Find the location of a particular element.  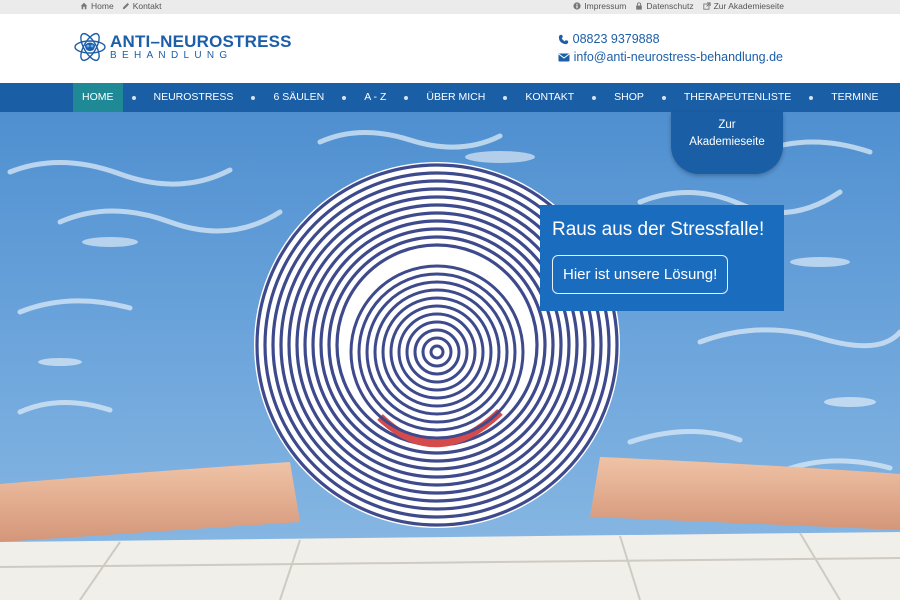

nav-li-kontakt: KONTAKT is located at coordinates (560, 97).